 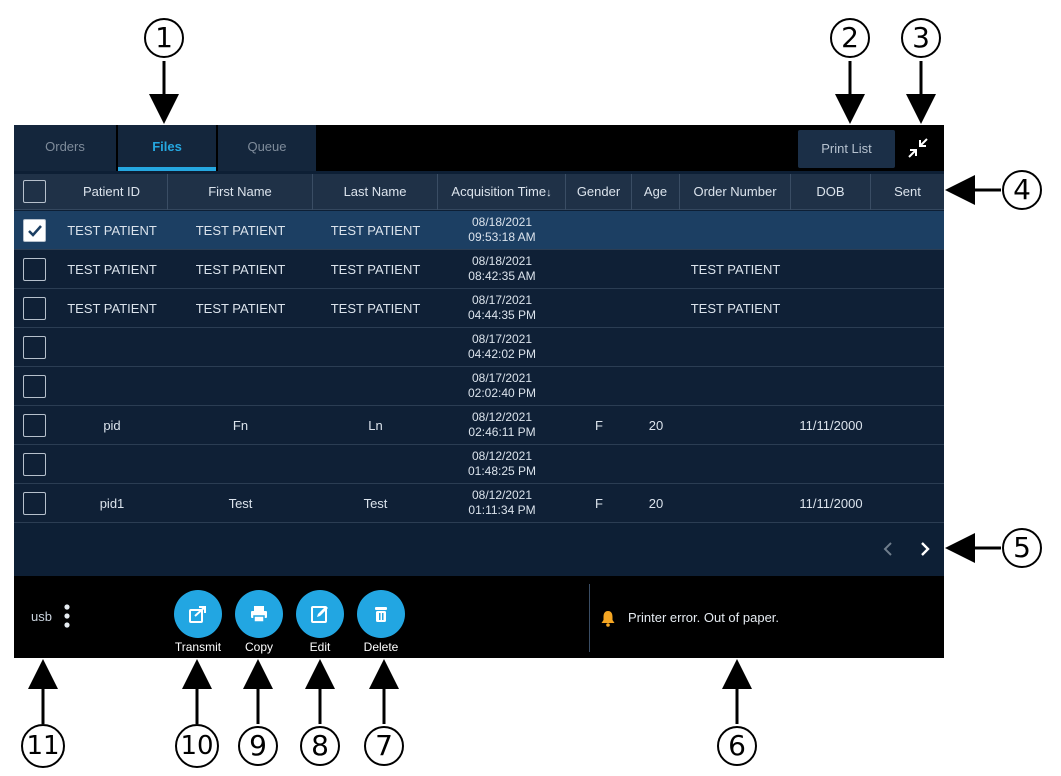 I want to click on cell-acquisition-time: 08/18/2021 08:42:35 AM, so click(x=502, y=269).